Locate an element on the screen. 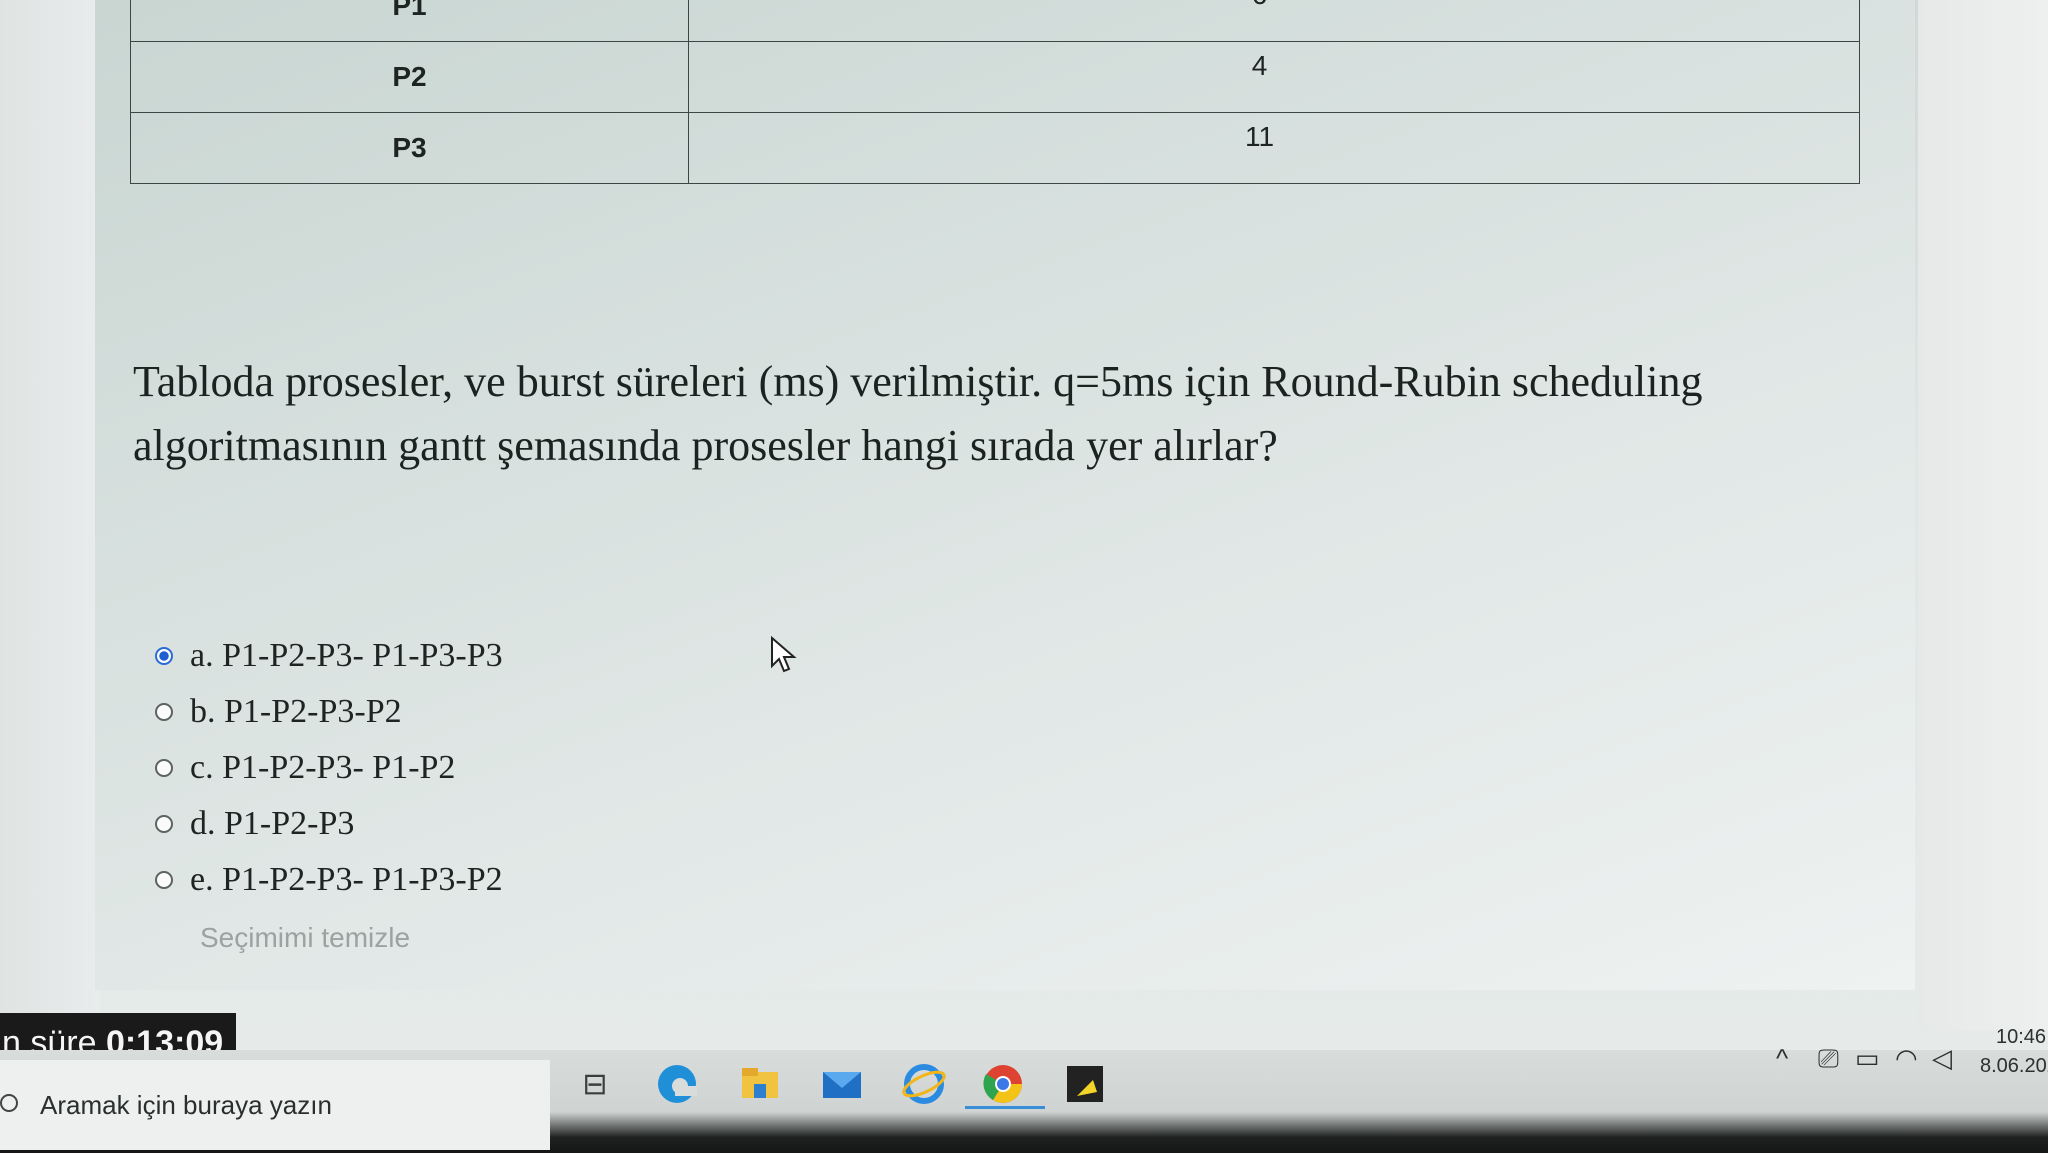 The height and width of the screenshot is (1153, 2048). clock-time: 10:46 is located at coordinates (2021, 1037).